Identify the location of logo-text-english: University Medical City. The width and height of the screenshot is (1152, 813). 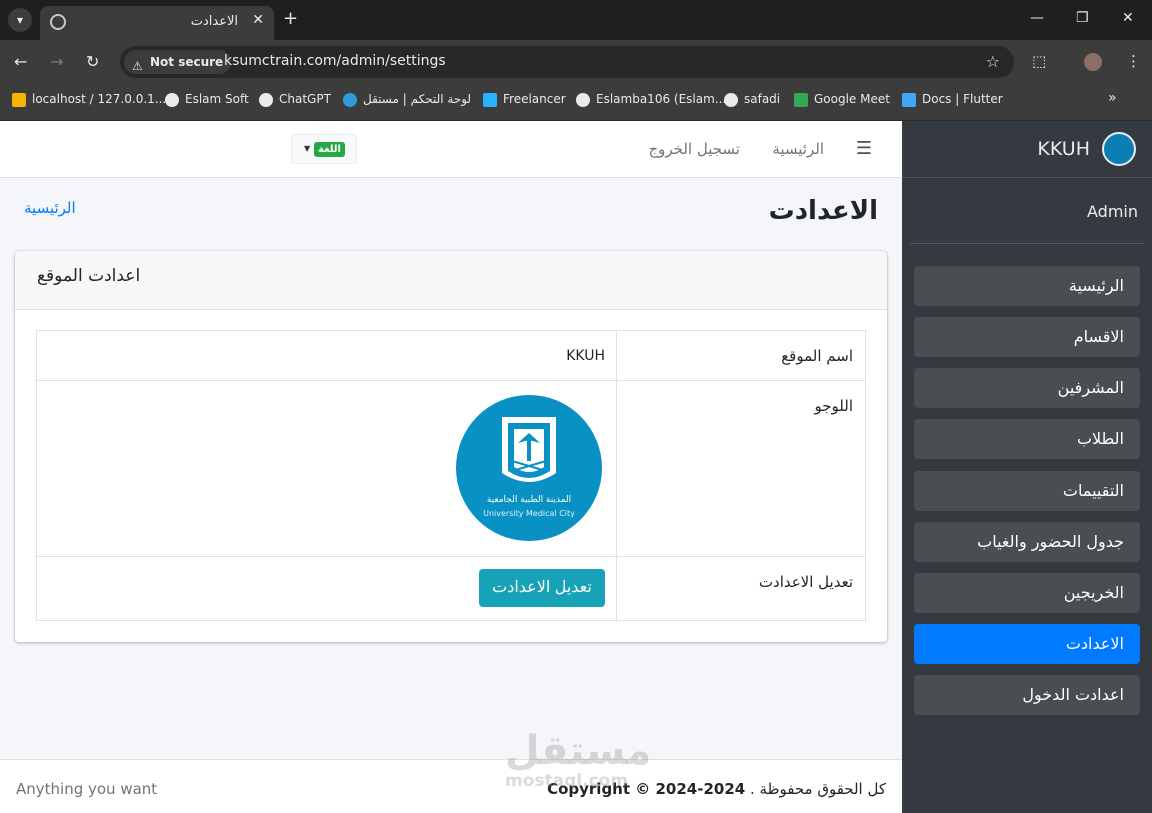
(529, 513).